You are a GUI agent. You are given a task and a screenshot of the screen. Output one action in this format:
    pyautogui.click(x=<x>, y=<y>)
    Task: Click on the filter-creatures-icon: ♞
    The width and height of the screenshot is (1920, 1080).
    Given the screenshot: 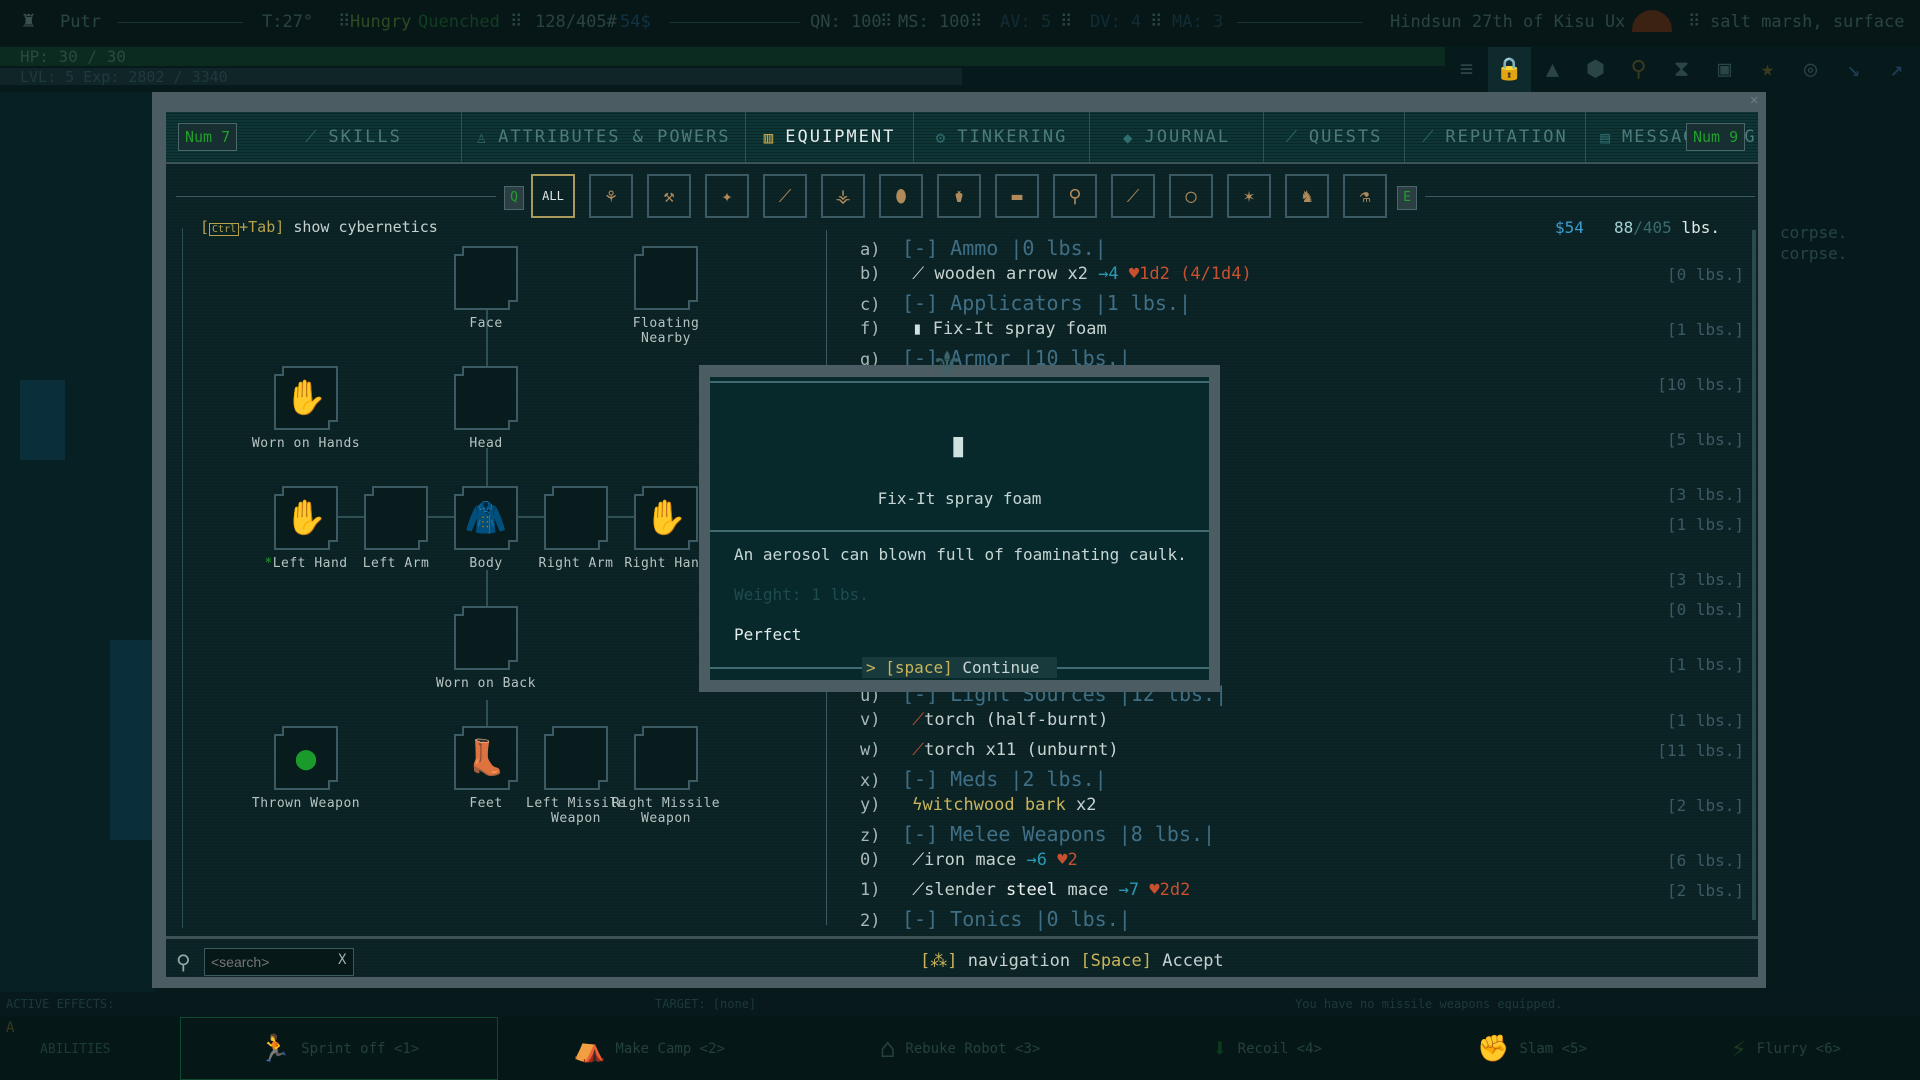 What is the action you would take?
    pyautogui.click(x=1307, y=196)
    